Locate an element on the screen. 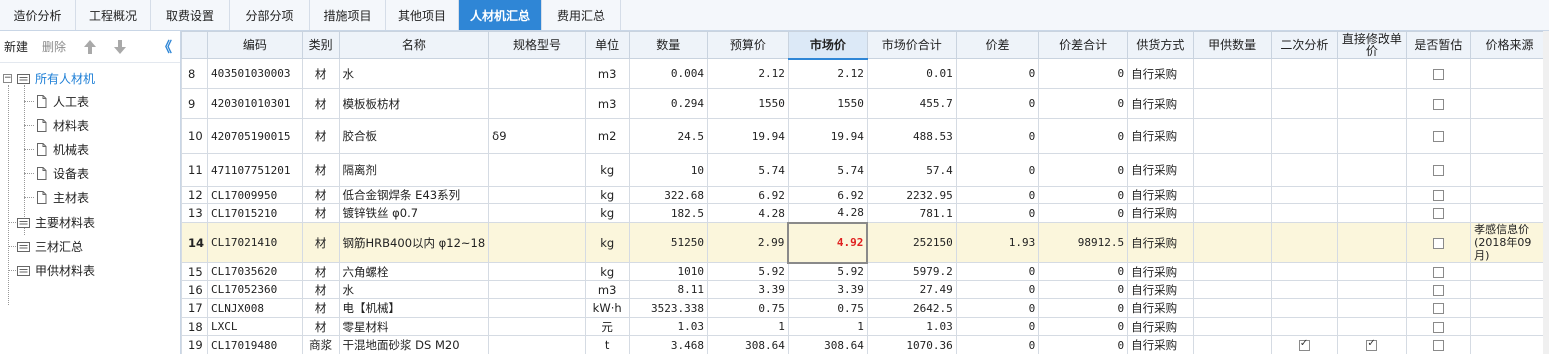  secondary-analysis-checkbox is located at coordinates (1304, 344).